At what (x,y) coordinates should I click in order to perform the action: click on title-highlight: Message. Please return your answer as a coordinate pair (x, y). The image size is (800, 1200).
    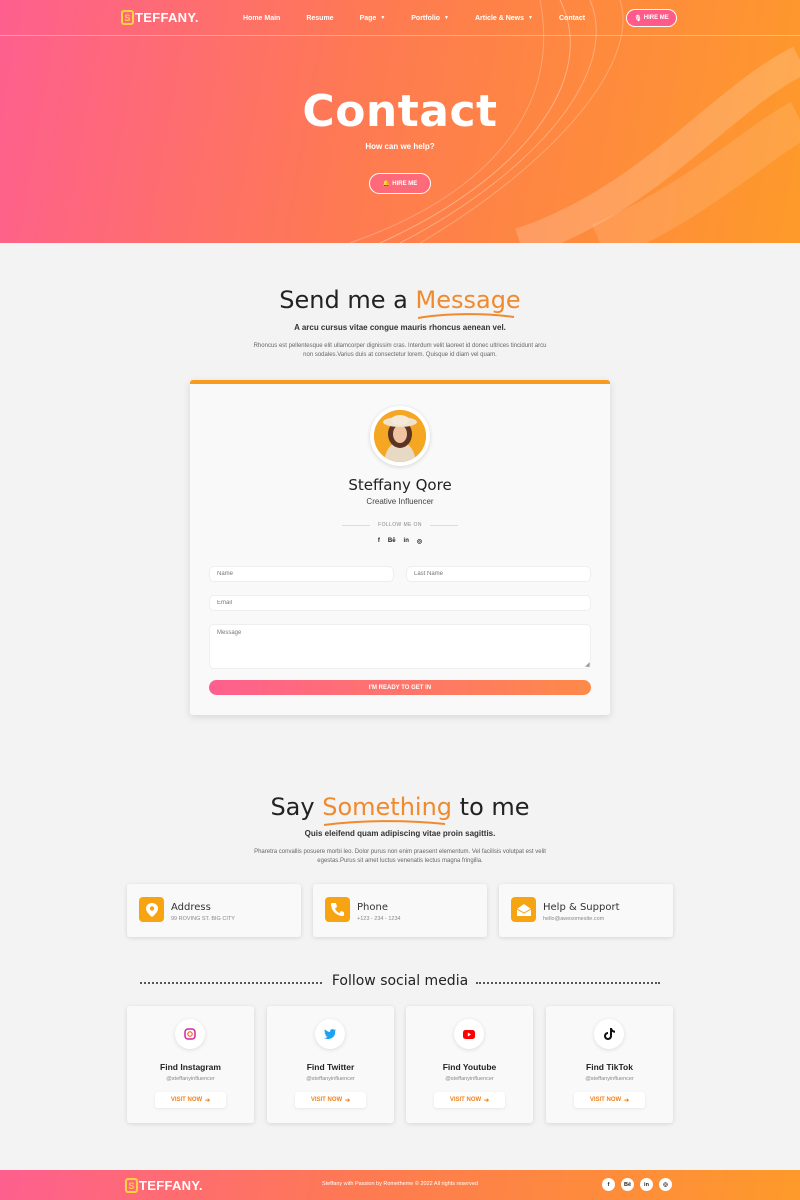
    Looking at the image, I should click on (468, 302).